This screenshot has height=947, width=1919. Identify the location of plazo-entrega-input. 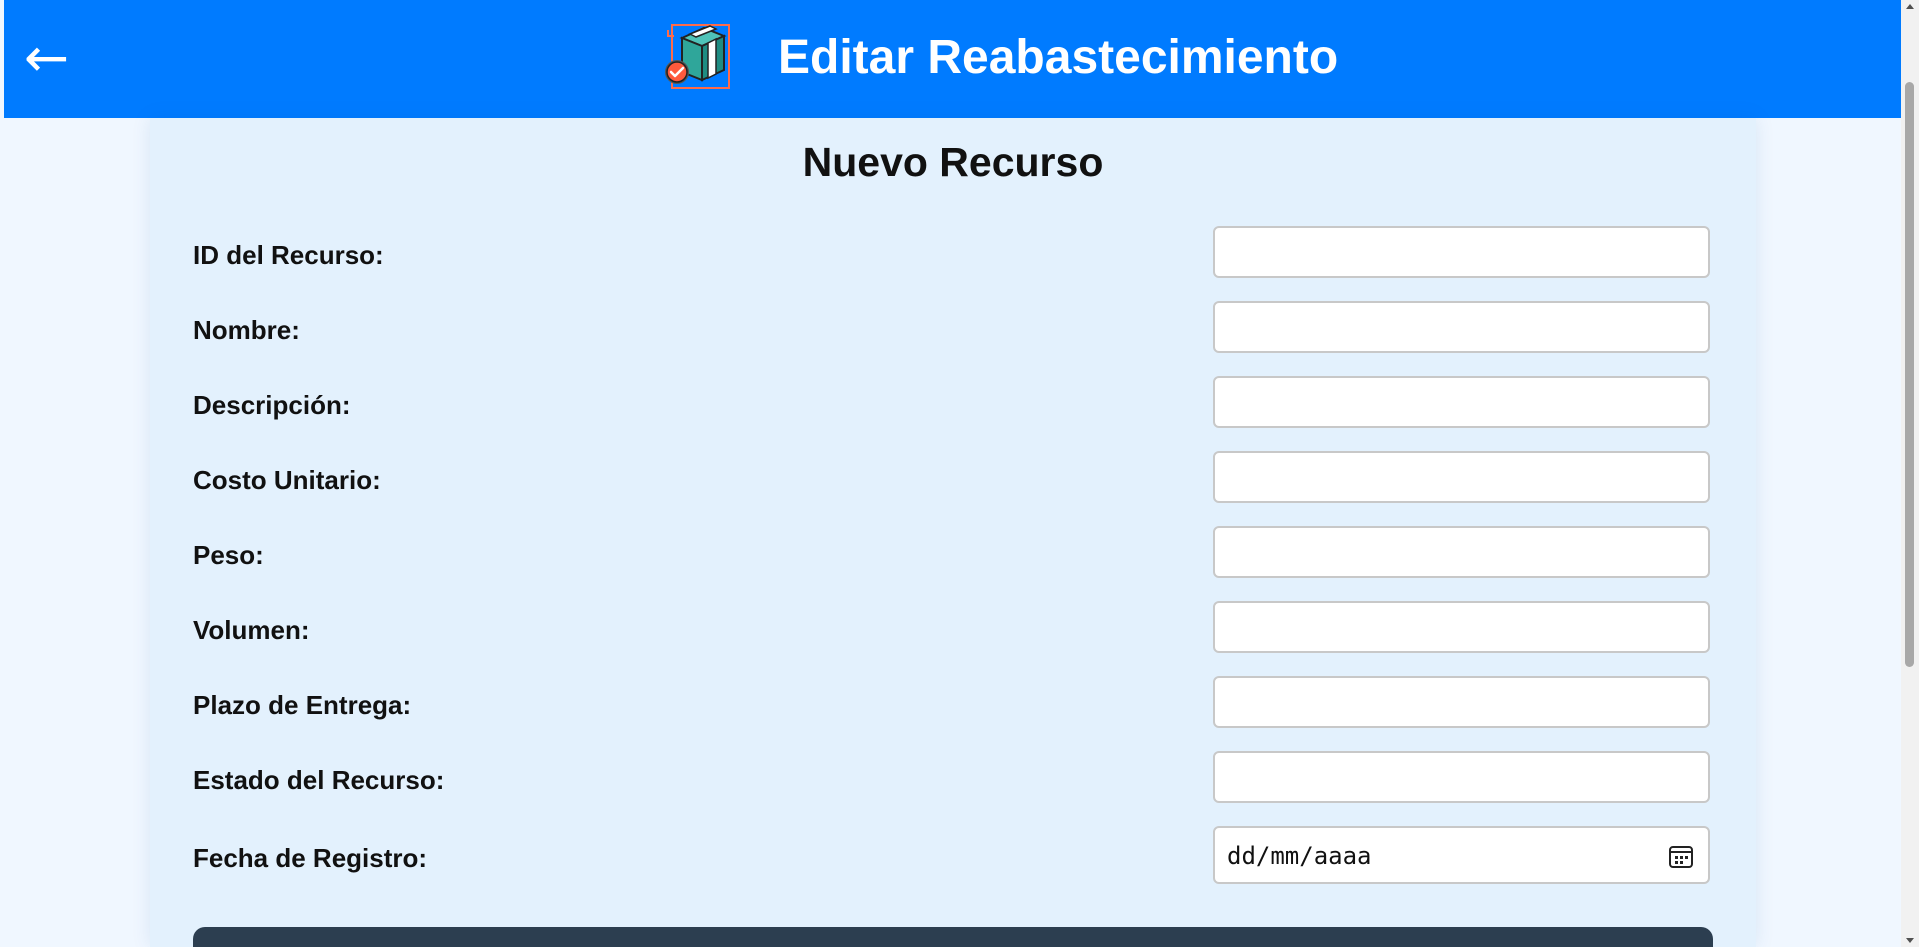
(1461, 702).